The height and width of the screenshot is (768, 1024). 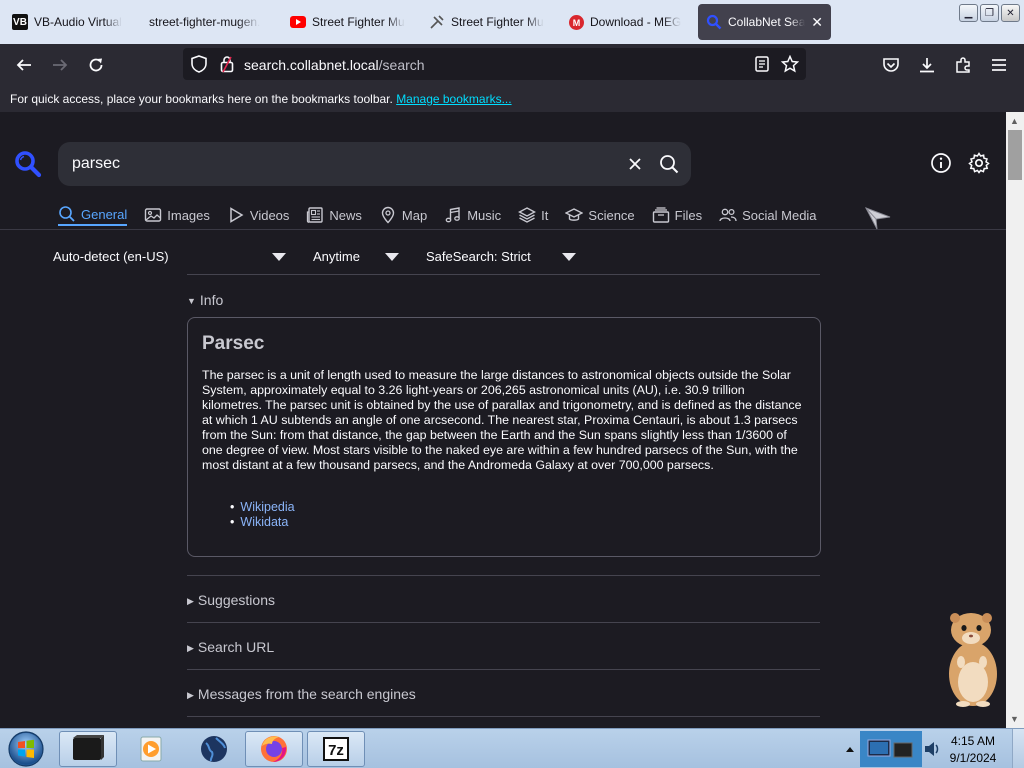 I want to click on tab-map: Map, so click(x=403, y=215).